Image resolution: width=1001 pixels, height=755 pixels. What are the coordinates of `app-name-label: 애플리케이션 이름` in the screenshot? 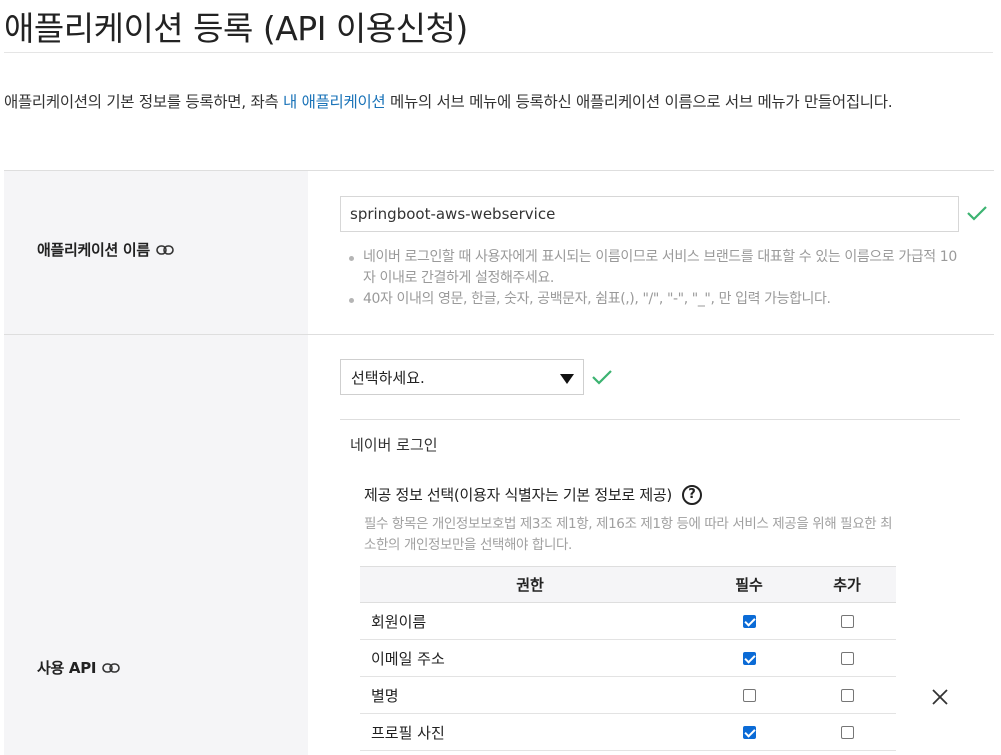 It's located at (105, 249).